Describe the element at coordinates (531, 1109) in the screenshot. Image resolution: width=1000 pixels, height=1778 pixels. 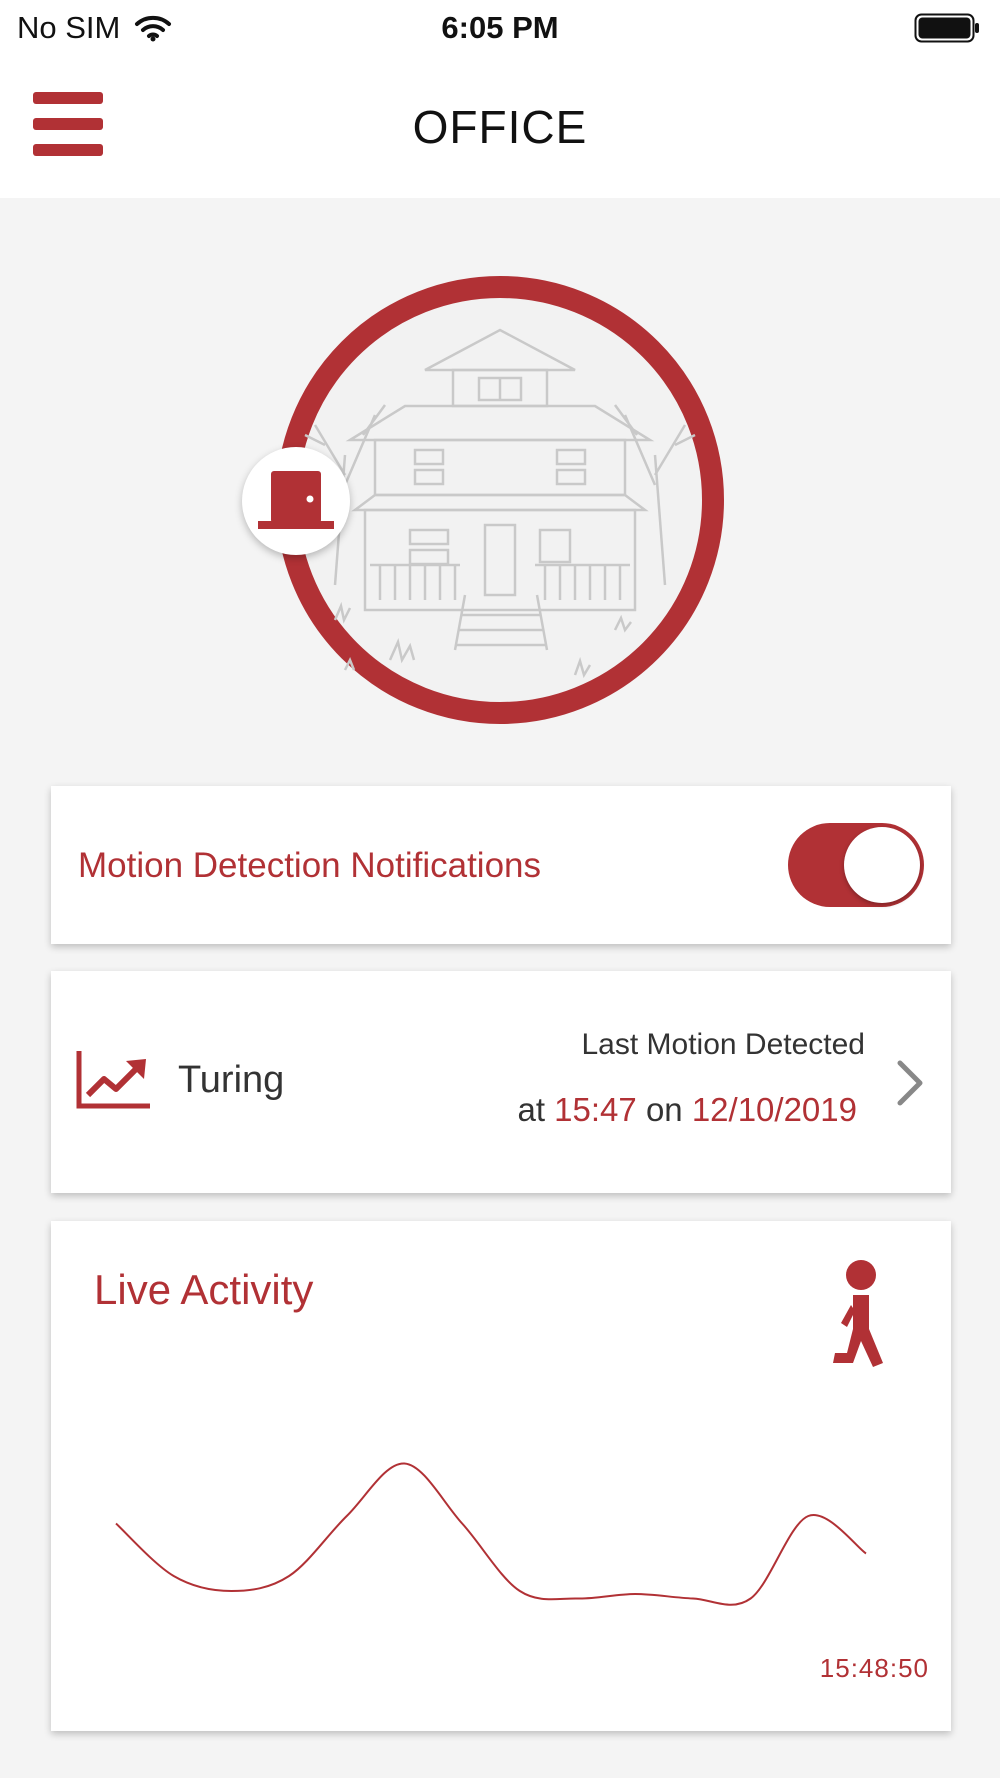
I see `at-word: at` at that location.